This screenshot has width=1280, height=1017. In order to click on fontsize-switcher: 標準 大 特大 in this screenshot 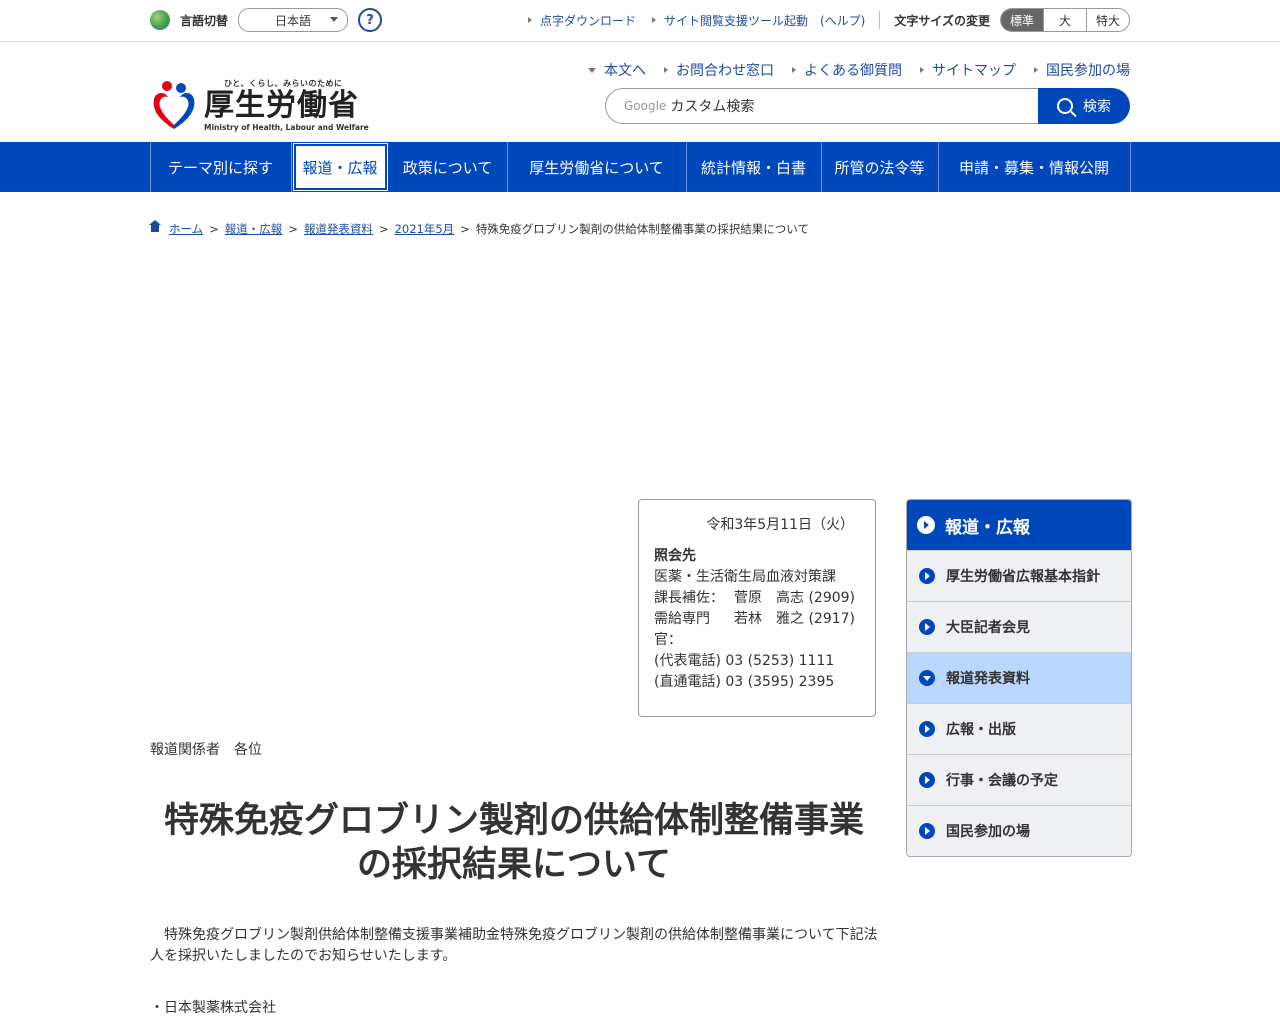, I will do `click(1065, 20)`.